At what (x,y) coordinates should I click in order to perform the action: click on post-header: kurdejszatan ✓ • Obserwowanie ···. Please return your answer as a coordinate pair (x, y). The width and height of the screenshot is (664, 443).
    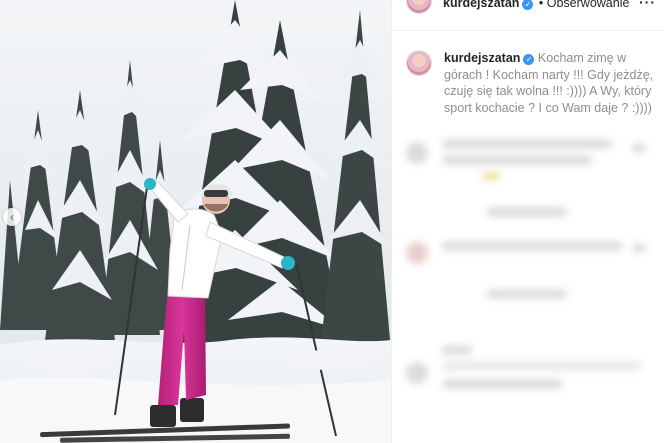
    Looking at the image, I should click on (528, 7).